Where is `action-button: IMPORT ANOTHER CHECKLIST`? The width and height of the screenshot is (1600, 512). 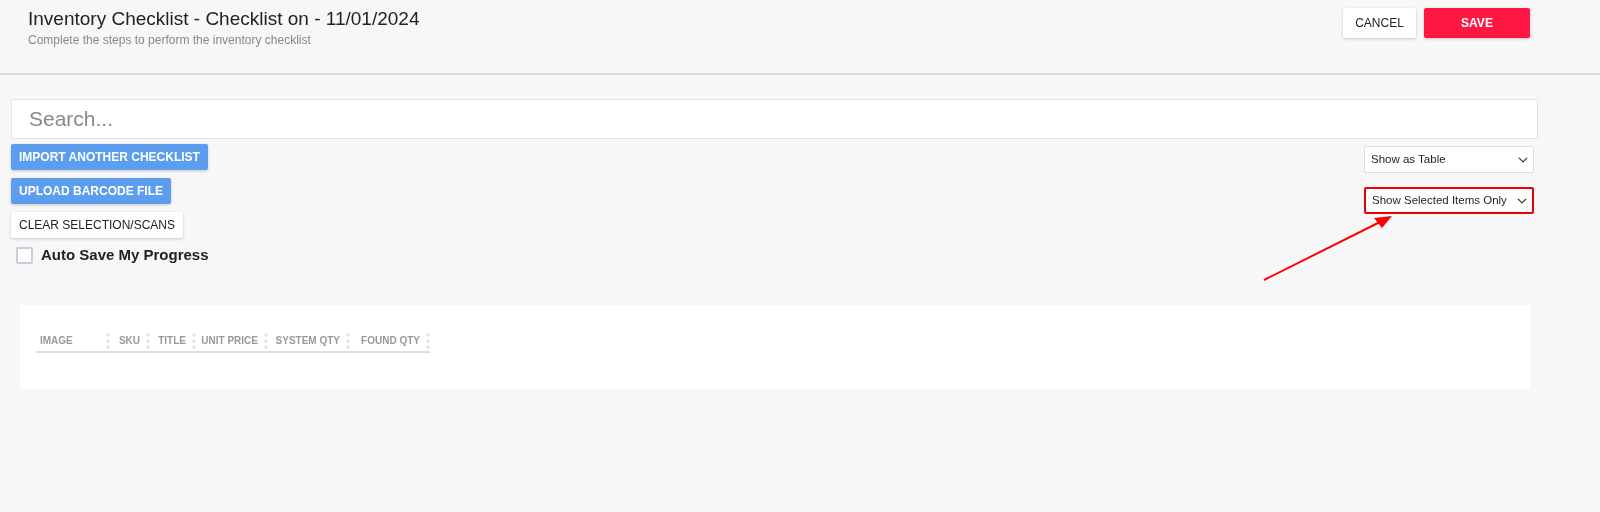
action-button: IMPORT ANOTHER CHECKLIST is located at coordinates (109, 157).